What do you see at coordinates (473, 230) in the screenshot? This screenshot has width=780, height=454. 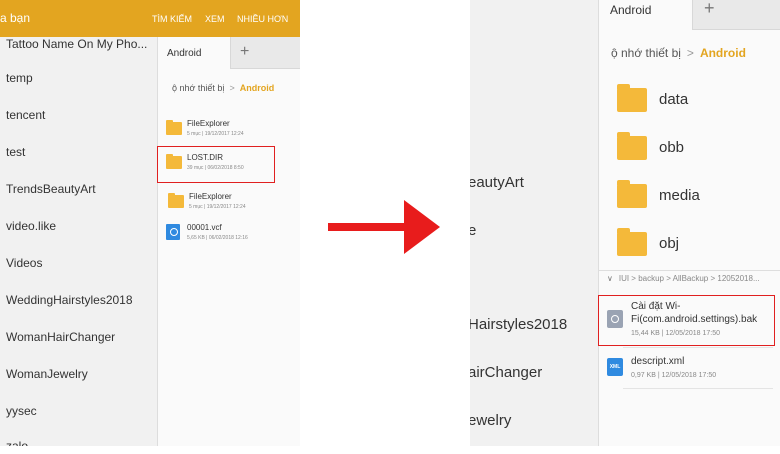 I see `list-item: e` at bounding box center [473, 230].